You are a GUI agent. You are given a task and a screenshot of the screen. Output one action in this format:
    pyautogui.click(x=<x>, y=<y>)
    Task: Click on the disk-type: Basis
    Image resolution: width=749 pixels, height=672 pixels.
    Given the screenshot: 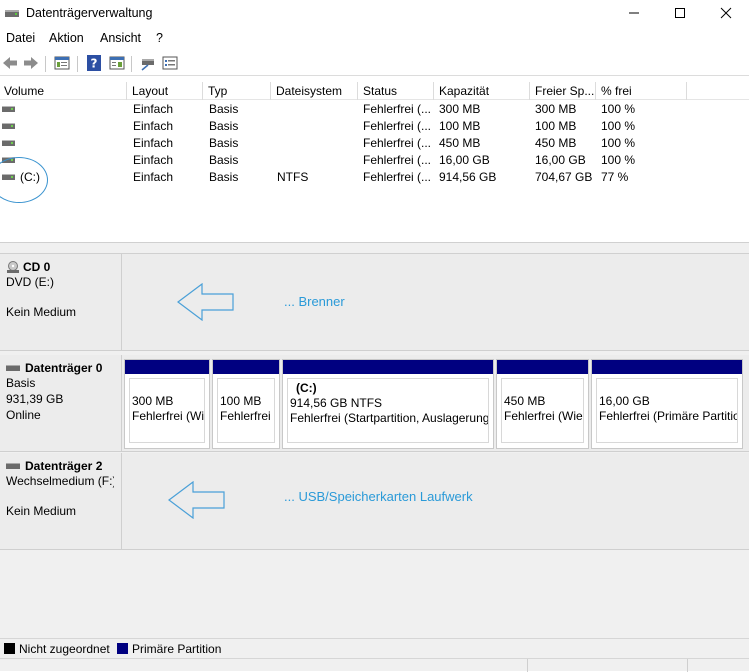 What is the action you would take?
    pyautogui.click(x=21, y=383)
    